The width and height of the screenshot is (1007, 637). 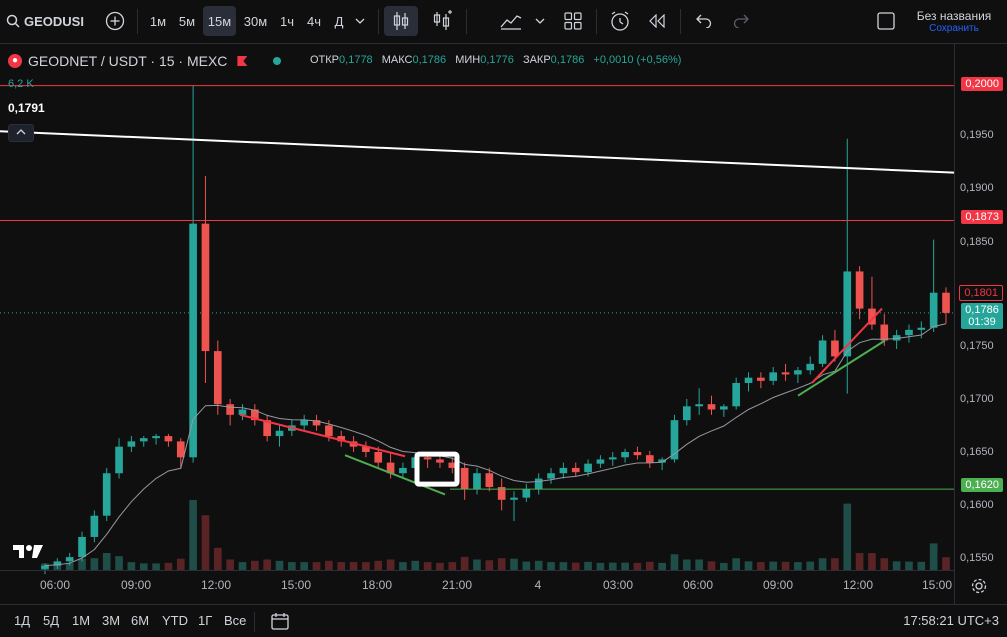 What do you see at coordinates (620, 21) in the screenshot?
I see `alert-button` at bounding box center [620, 21].